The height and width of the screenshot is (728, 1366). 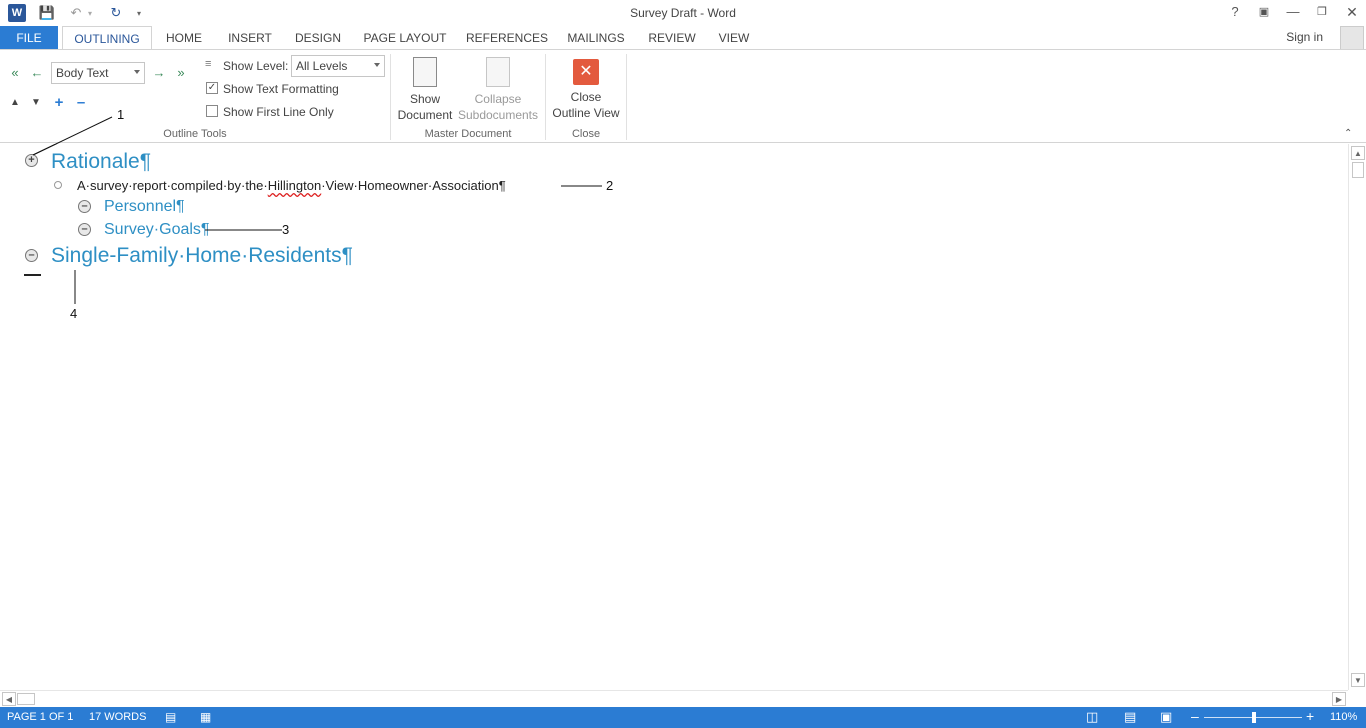 I want to click on show-document-label-2: Document, so click(x=425, y=115).